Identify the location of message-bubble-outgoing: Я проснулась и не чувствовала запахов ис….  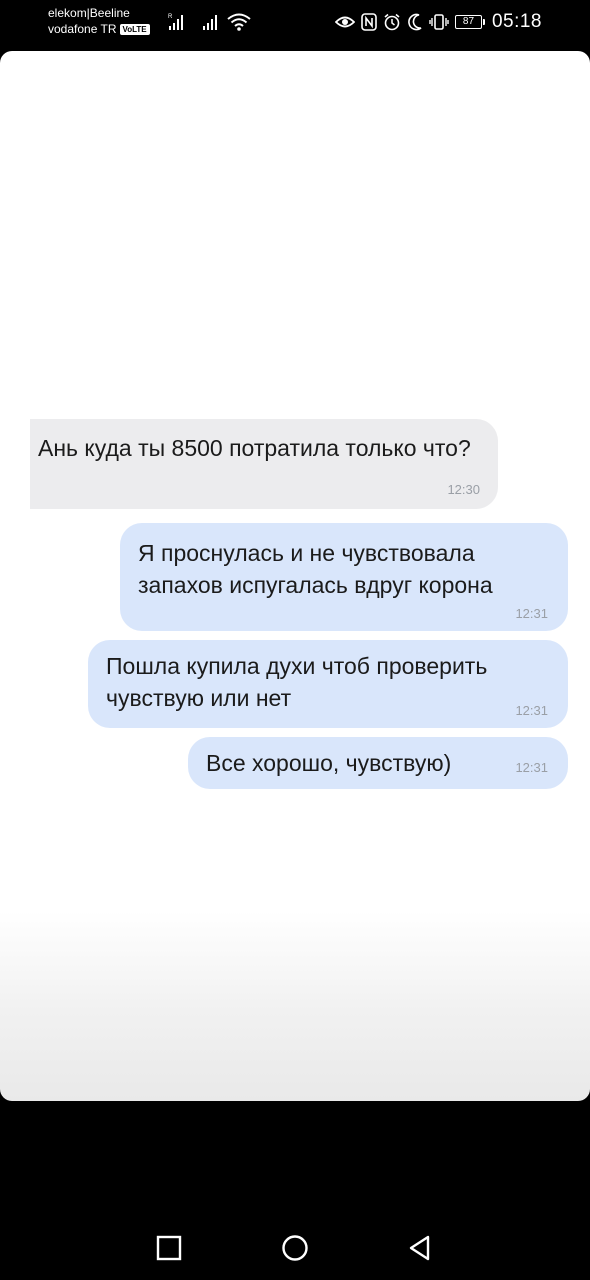
(344, 577).